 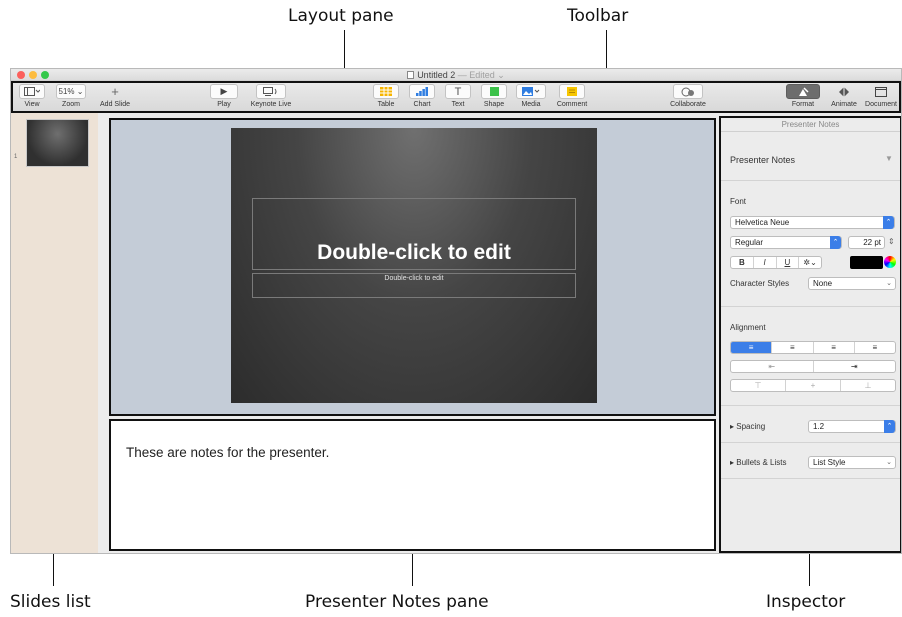 I want to click on callout-inspector: Inspector, so click(x=806, y=602).